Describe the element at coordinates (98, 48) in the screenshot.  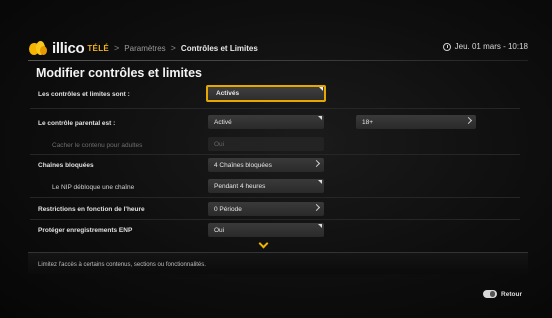
I see `brand-sub: TÉLÉ` at that location.